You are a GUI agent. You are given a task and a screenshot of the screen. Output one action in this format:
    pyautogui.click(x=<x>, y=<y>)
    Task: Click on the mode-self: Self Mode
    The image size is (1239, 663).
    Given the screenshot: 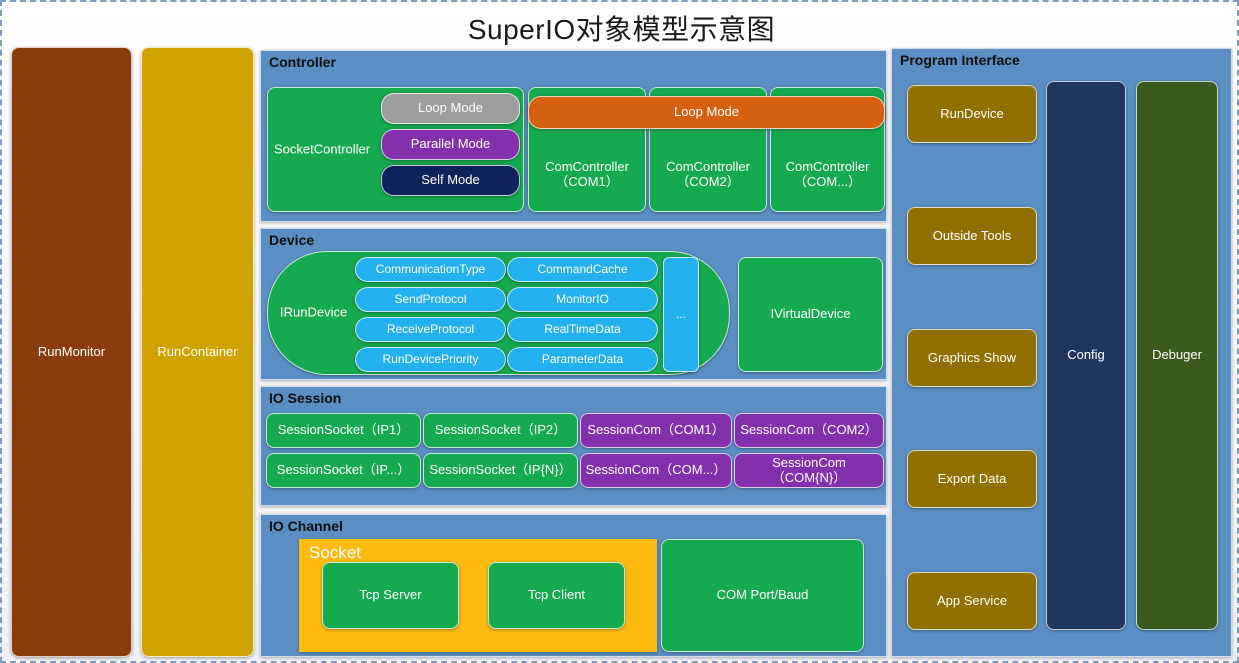 What is the action you would take?
    pyautogui.click(x=450, y=180)
    